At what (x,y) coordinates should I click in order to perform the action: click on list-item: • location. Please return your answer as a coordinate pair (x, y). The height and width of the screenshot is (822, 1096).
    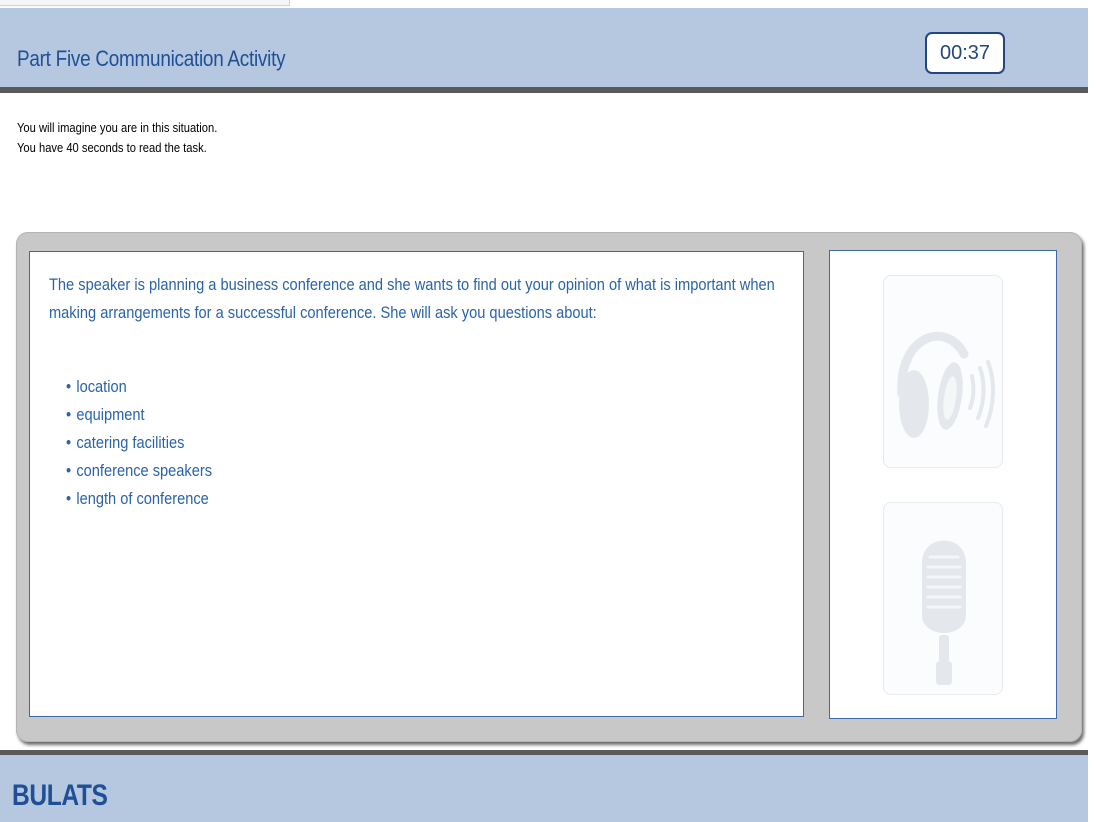
    Looking at the image, I should click on (96, 386).